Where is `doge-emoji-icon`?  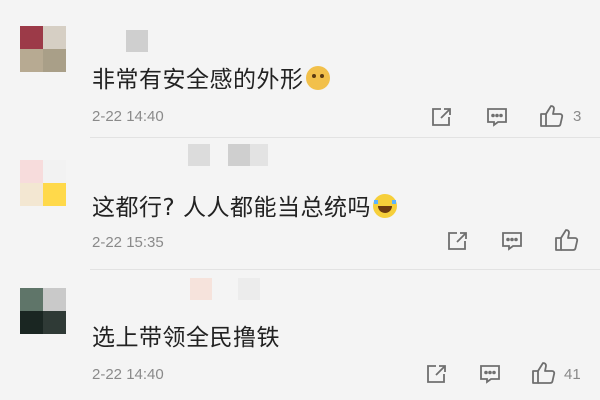 doge-emoji-icon is located at coordinates (317, 78).